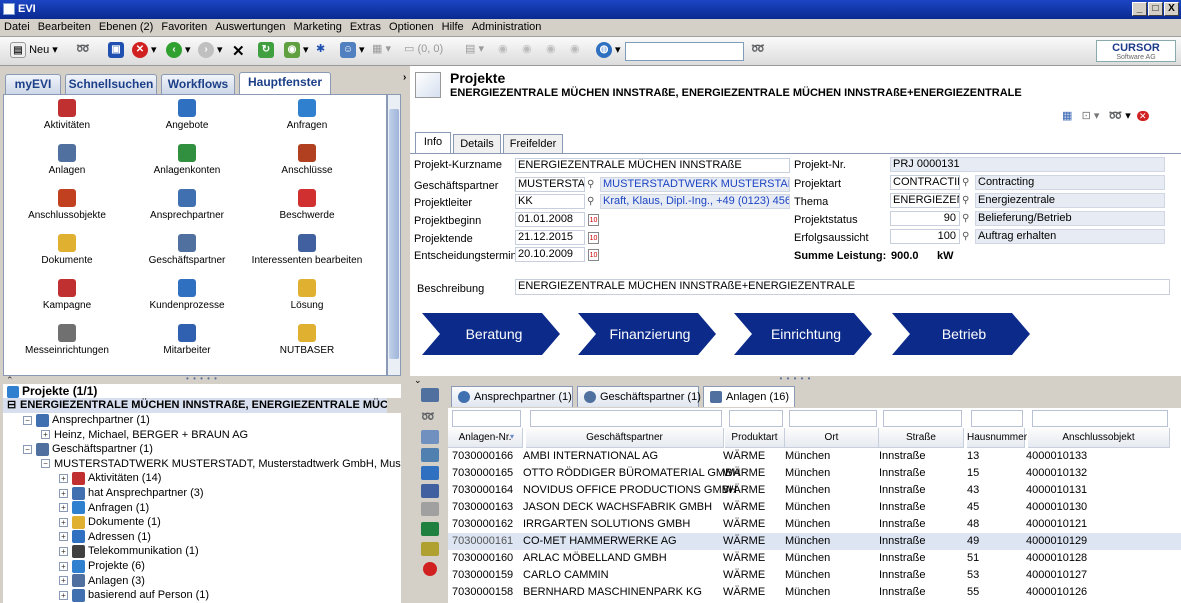 Image resolution: width=1181 pixels, height=603 pixels. Describe the element at coordinates (968, 237) in the screenshot. I see `aussicht-lookup-icon: ⚲` at that location.